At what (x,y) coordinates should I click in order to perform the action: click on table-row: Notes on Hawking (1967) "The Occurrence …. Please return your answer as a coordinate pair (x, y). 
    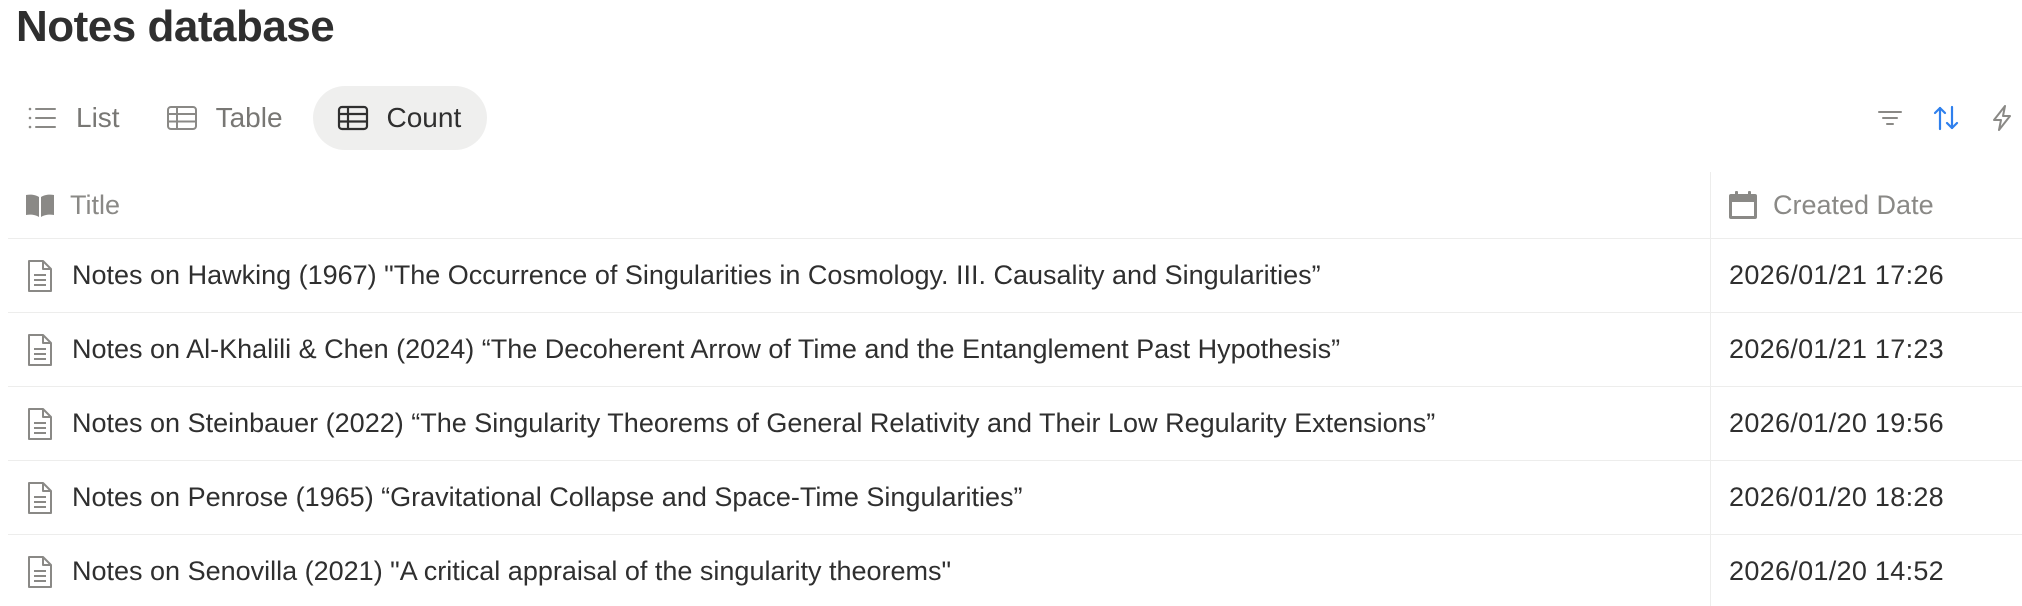
    Looking at the image, I should click on (1015, 276).